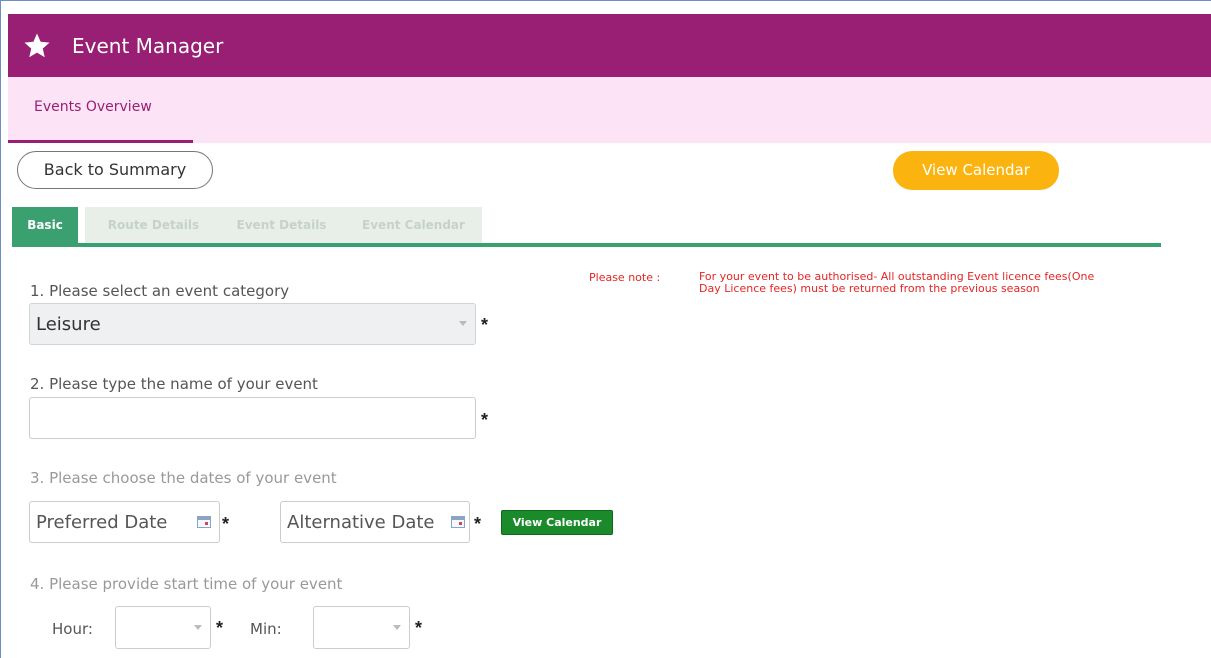 Image resolution: width=1211 pixels, height=658 pixels. I want to click on event-dates-label: 3. Please choose the dates of your event, so click(183, 478).